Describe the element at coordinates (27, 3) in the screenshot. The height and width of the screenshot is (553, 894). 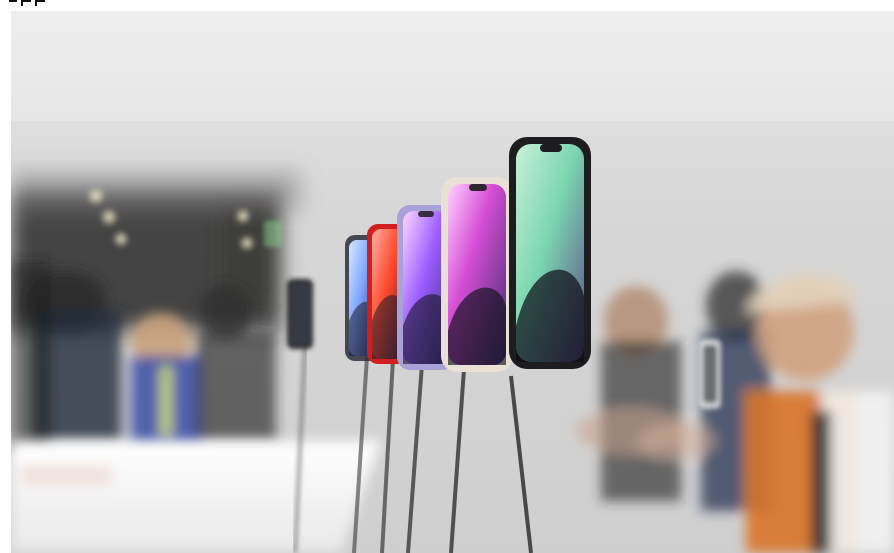
I see `top-edge-marks` at that location.